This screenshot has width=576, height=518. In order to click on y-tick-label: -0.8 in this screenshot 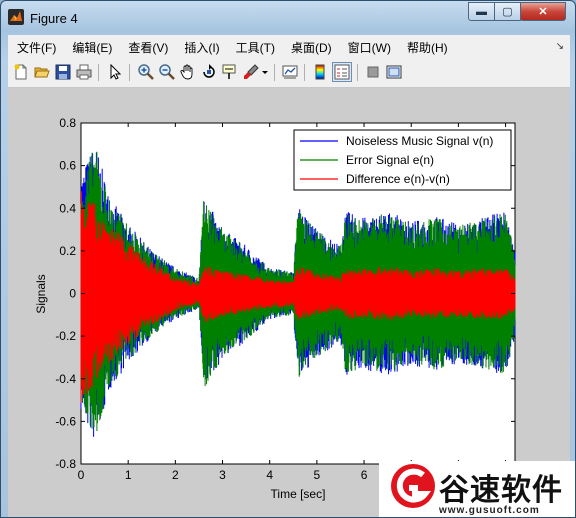, I will do `click(65, 464)`.